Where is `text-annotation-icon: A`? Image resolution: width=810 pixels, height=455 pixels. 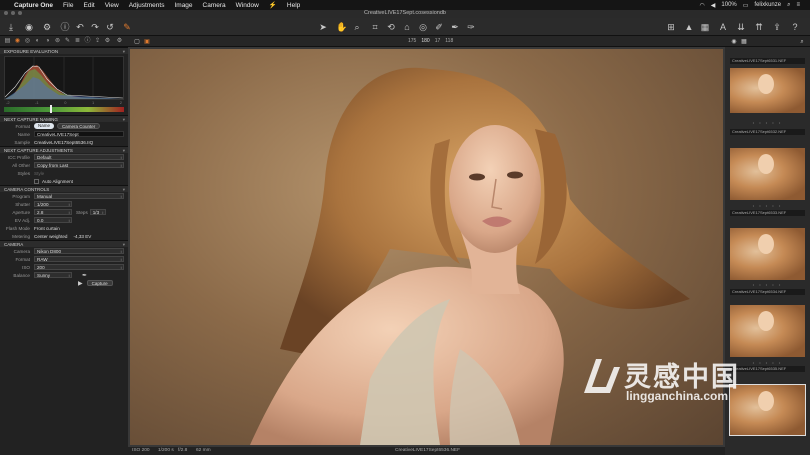
text-annotation-icon: A is located at coordinates (723, 27).